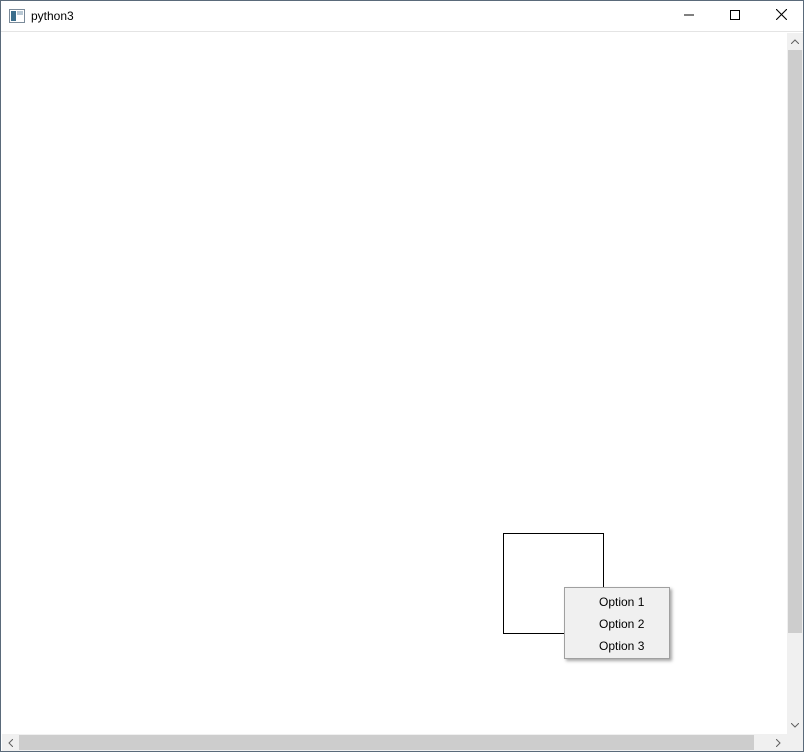  I want to click on close-button, so click(781, 16).